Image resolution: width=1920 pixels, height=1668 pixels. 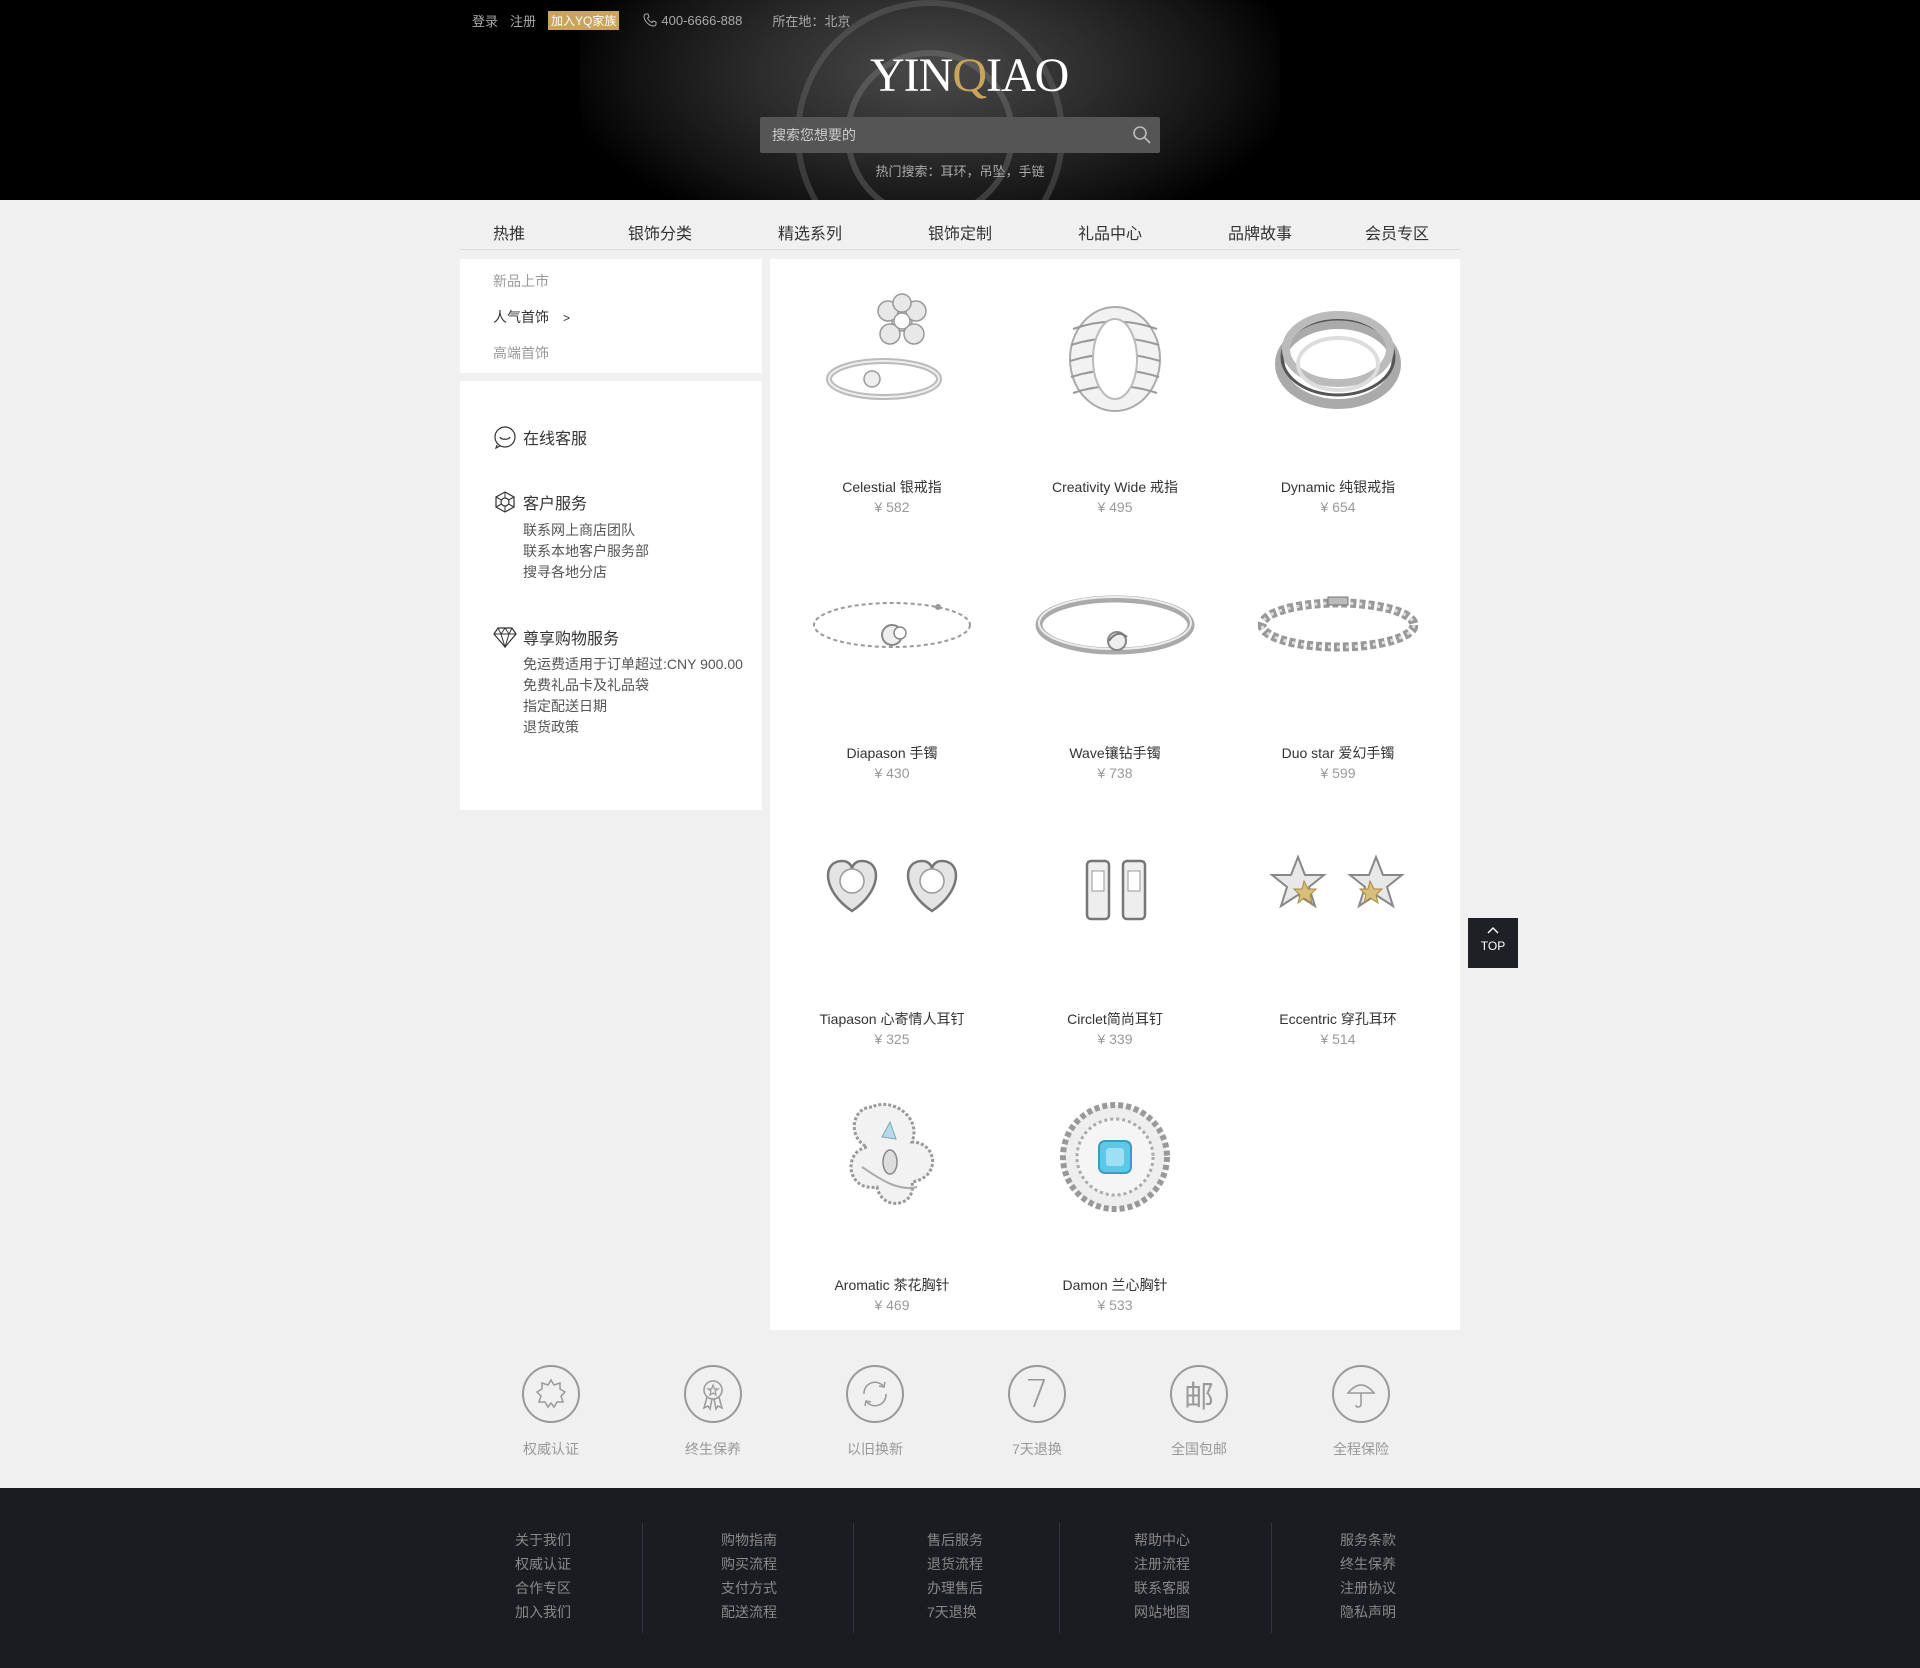 I want to click on free-shipping-link: 免运费适用于订单超过:CNY 900.00, so click(x=633, y=664).